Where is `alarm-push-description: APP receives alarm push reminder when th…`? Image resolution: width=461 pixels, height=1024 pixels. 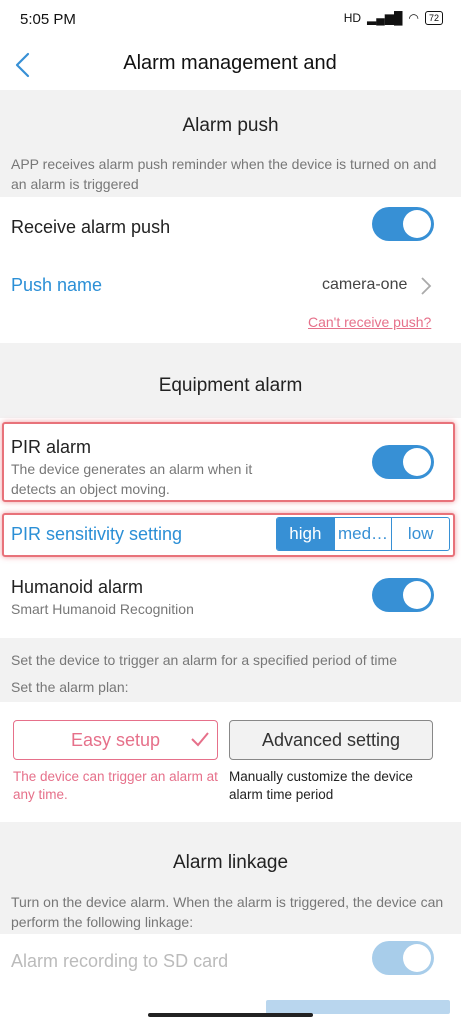 alarm-push-description: APP receives alarm push reminder when th… is located at coordinates (224, 174).